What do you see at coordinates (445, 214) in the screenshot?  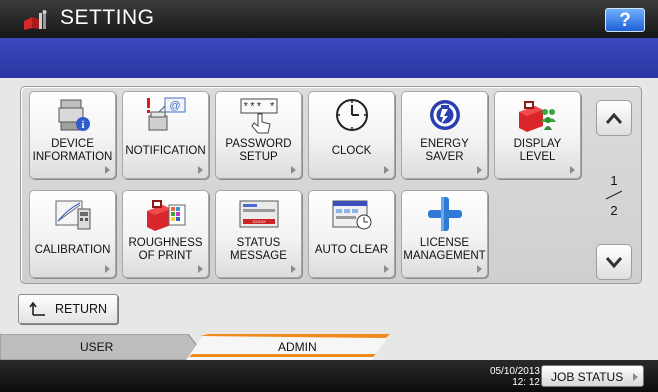 I see `license-plus-icon` at bounding box center [445, 214].